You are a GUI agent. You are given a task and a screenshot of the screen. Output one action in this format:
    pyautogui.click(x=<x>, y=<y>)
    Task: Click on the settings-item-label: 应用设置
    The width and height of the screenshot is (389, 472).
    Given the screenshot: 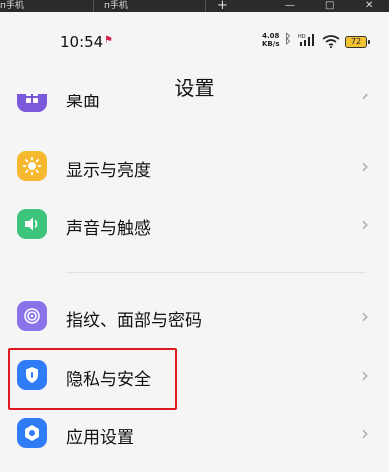 What is the action you would take?
    pyautogui.click(x=100, y=438)
    